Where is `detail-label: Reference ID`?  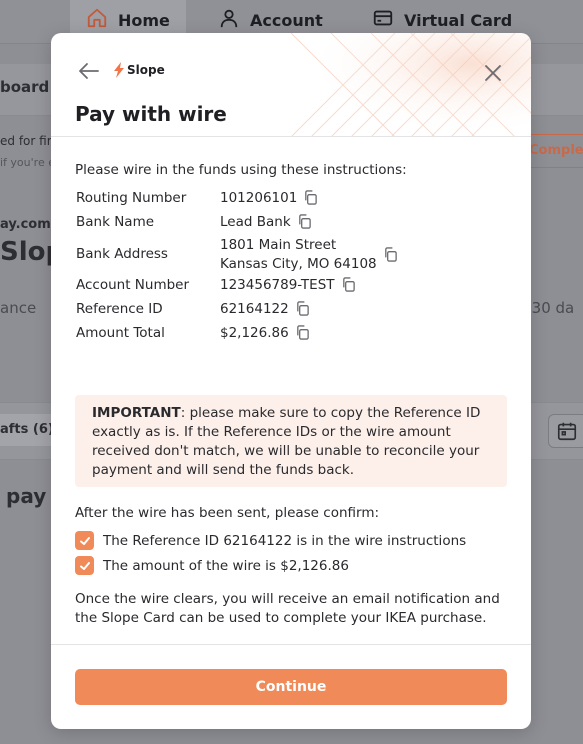 detail-label: Reference ID is located at coordinates (119, 309).